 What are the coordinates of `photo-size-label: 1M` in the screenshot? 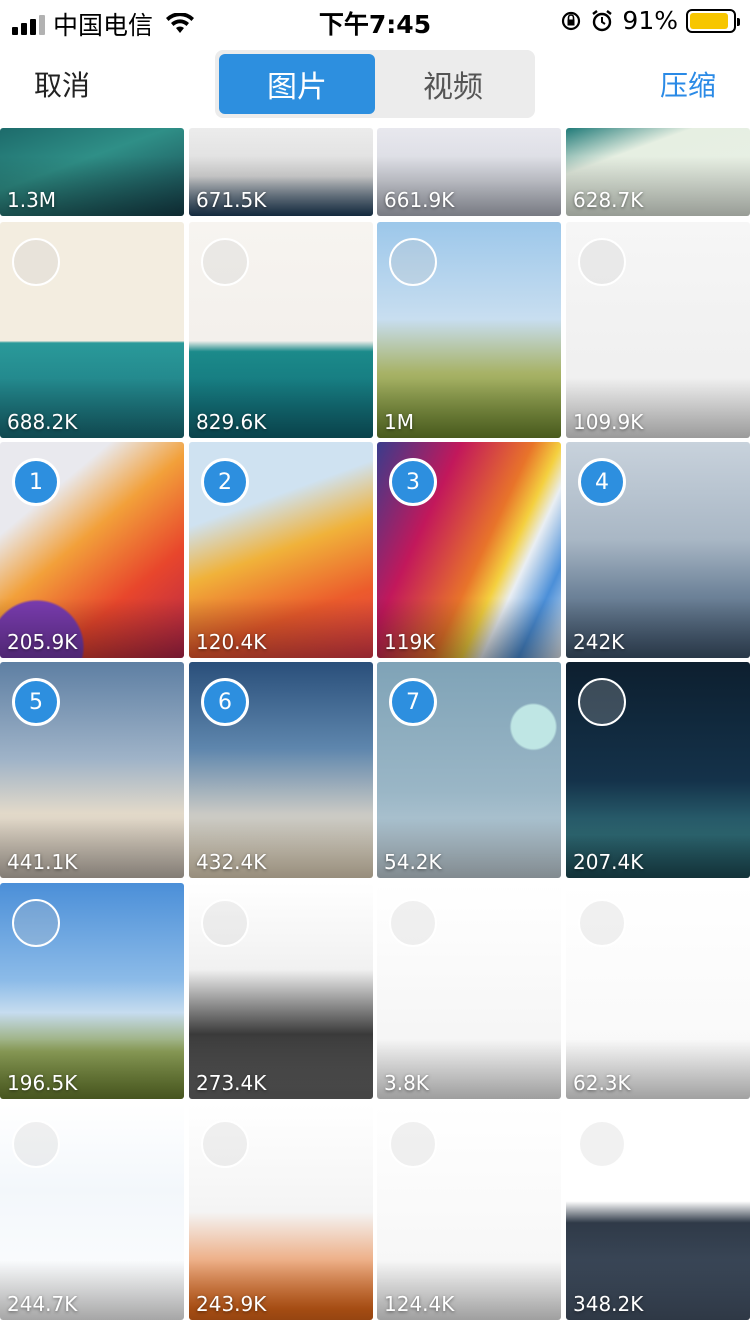 It's located at (399, 422).